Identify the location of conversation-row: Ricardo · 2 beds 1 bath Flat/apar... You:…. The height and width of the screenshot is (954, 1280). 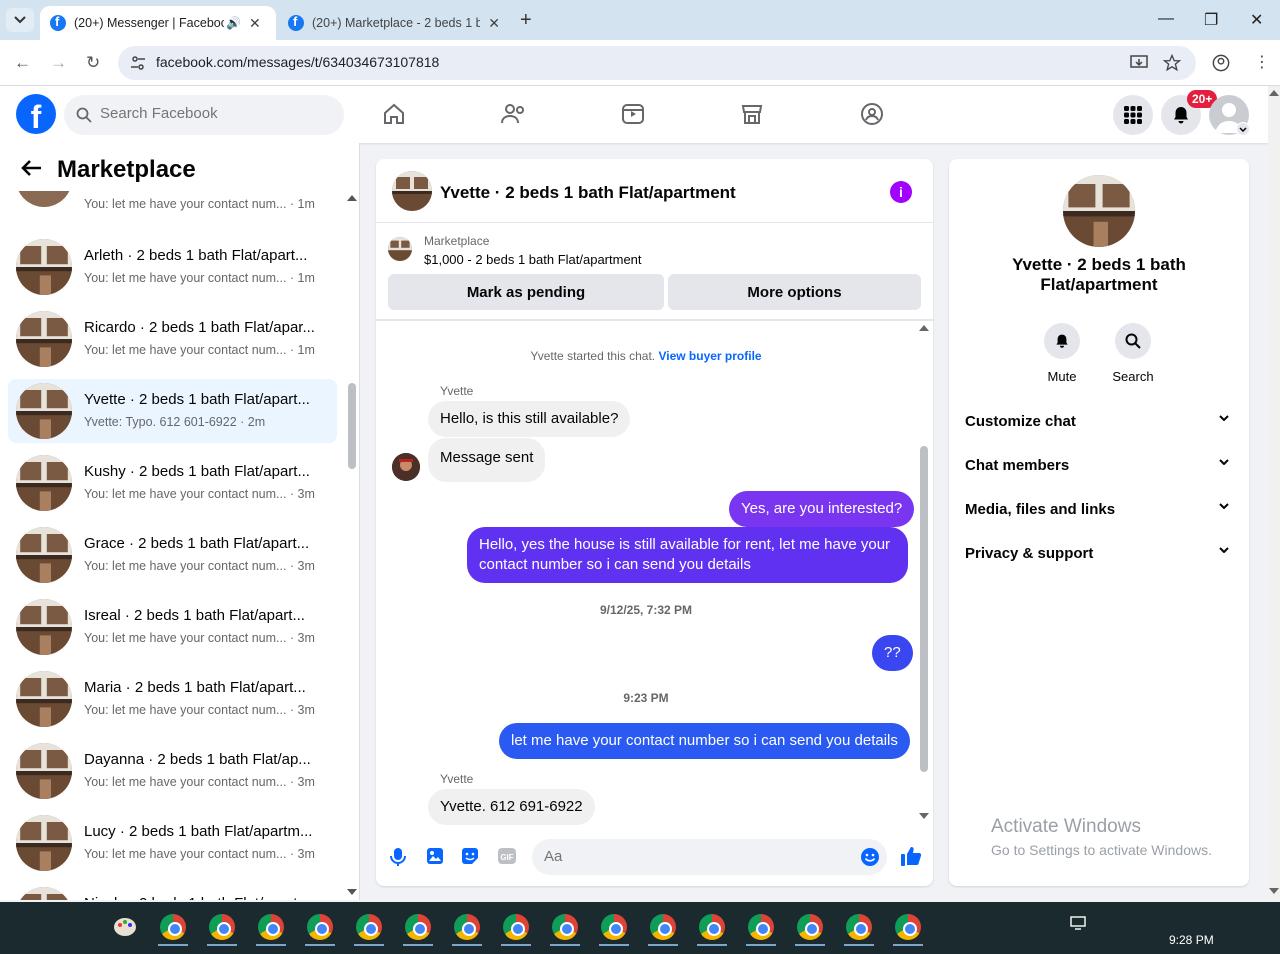
(172, 339).